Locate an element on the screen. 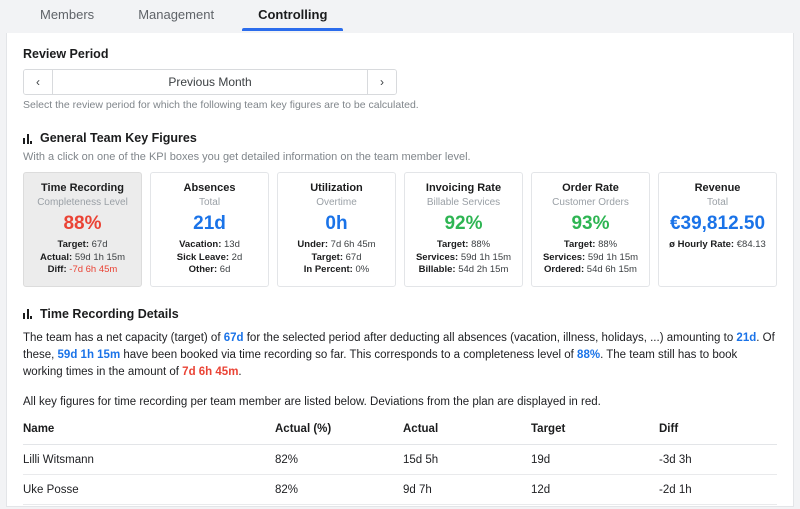 The image size is (800, 509). table-row: Carla Fröhlich96%18d 2h19d-6h is located at coordinates (400, 505).